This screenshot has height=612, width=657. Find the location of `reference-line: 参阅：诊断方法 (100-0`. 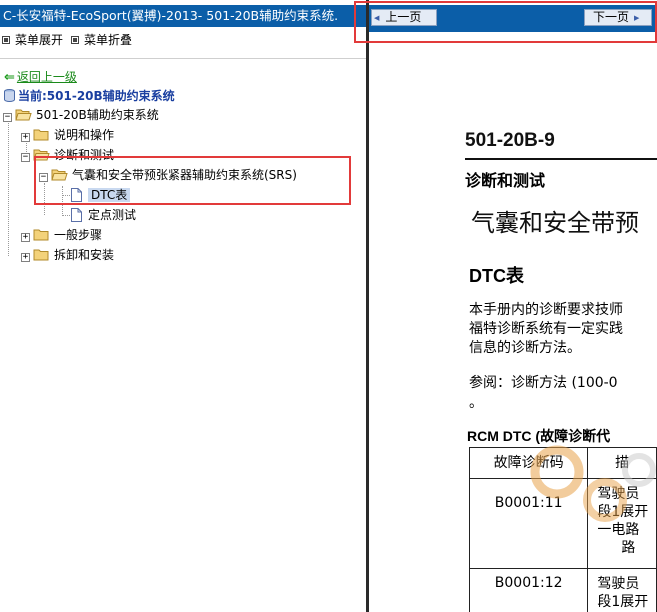

reference-line: 参阅：诊断方法 (100-0 is located at coordinates (543, 383).